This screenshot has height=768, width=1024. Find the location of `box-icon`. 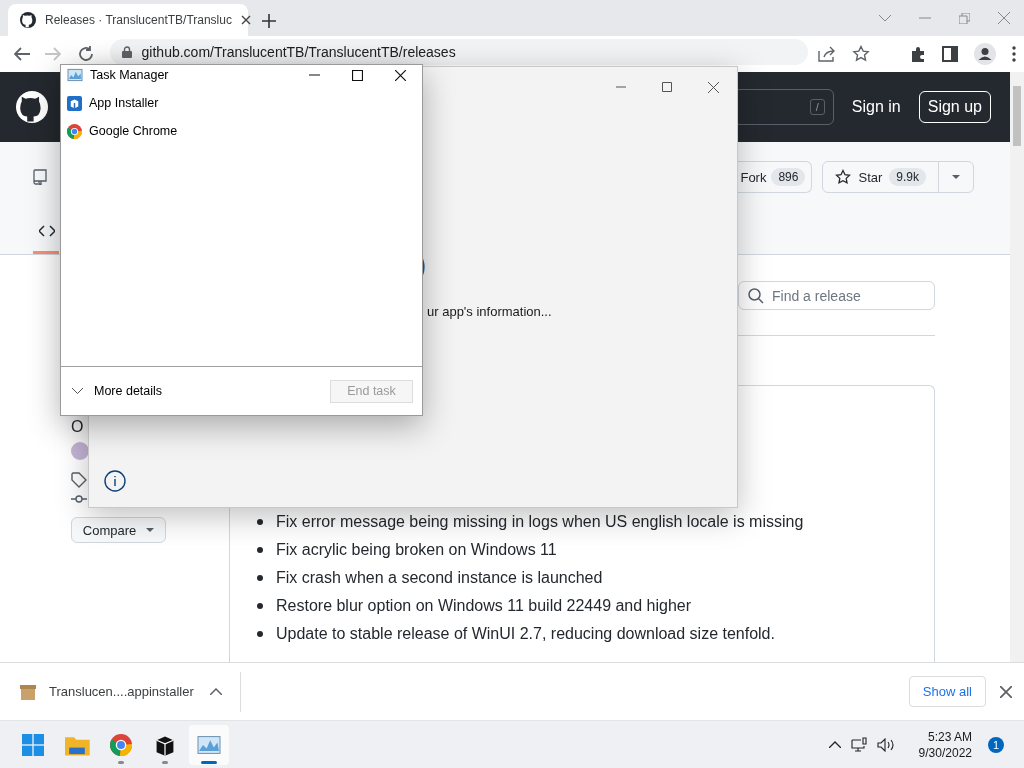

box-icon is located at coordinates (74, 103).